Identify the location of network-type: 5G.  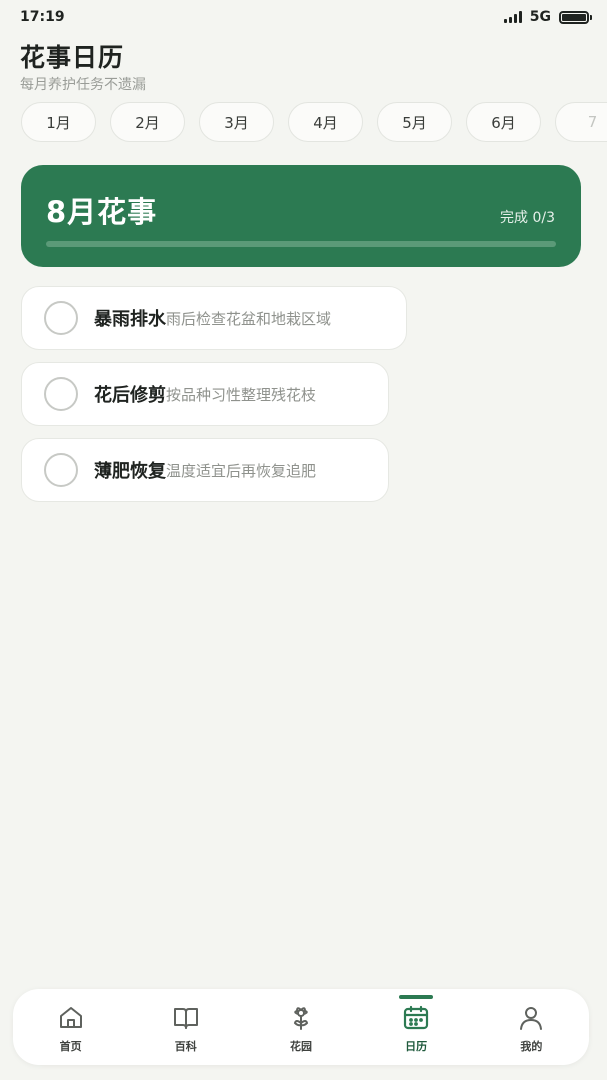
(540, 17).